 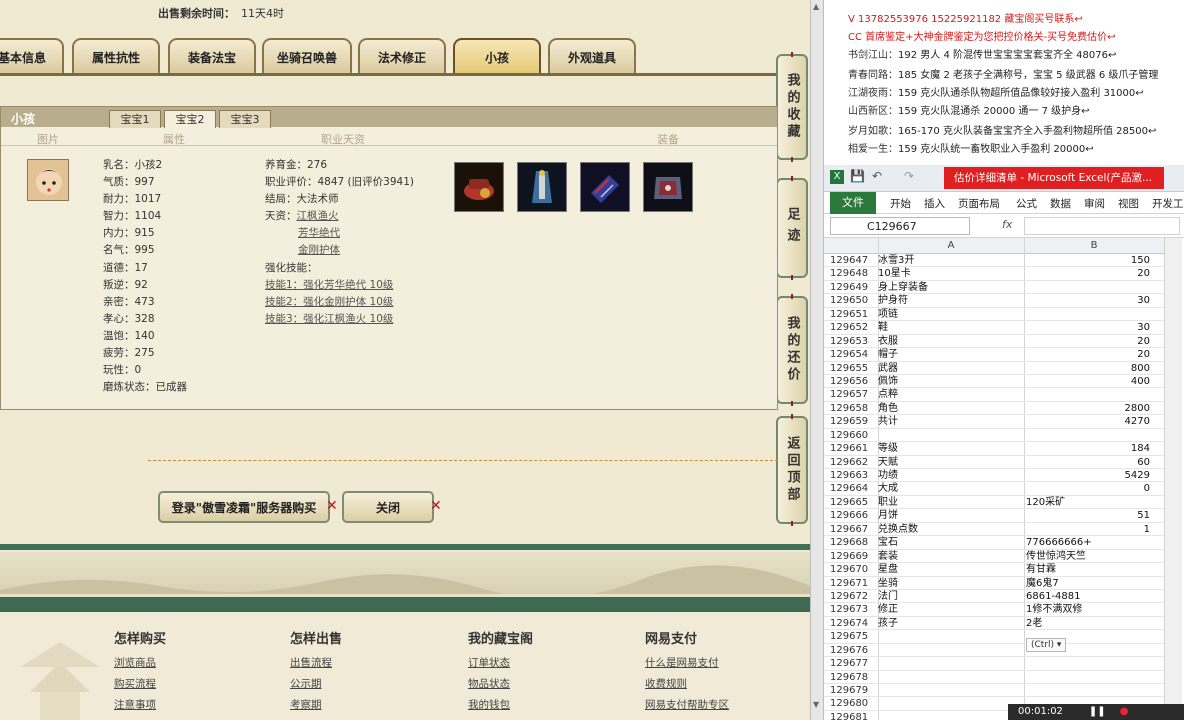 I want to click on cell-b: 150, so click(x=1088, y=260).